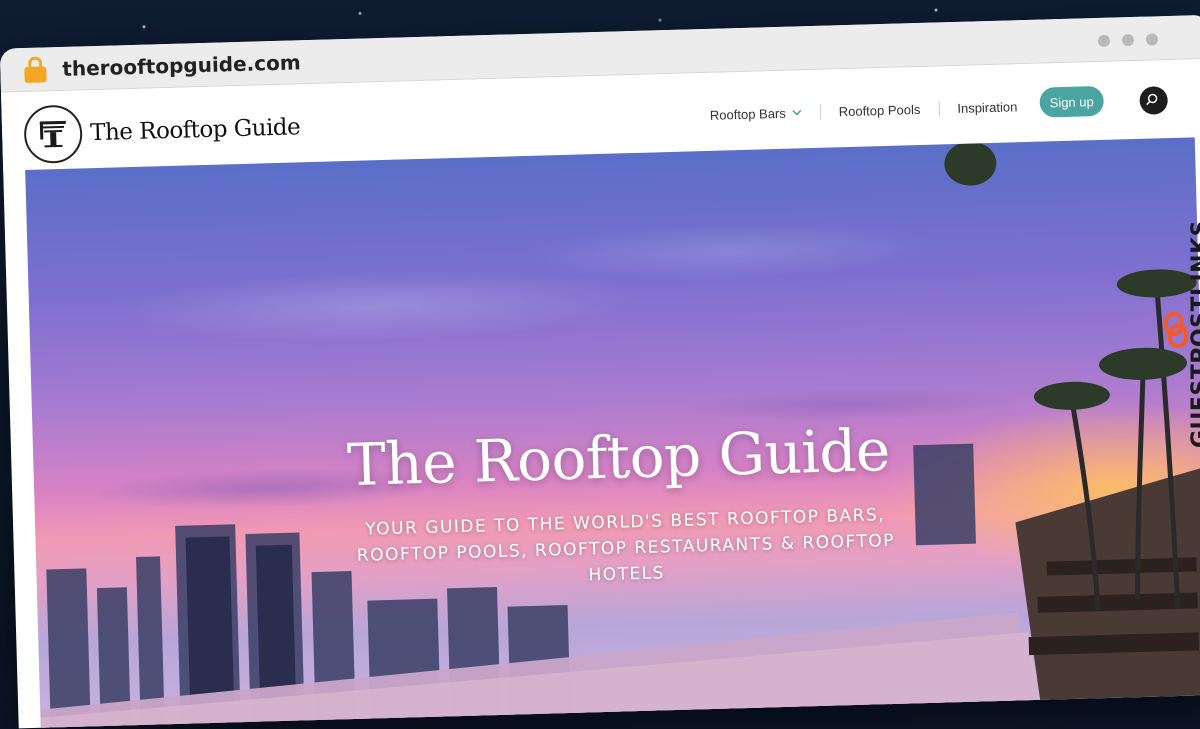 This screenshot has height=729, width=1200. I want to click on lock-icon, so click(35, 69).